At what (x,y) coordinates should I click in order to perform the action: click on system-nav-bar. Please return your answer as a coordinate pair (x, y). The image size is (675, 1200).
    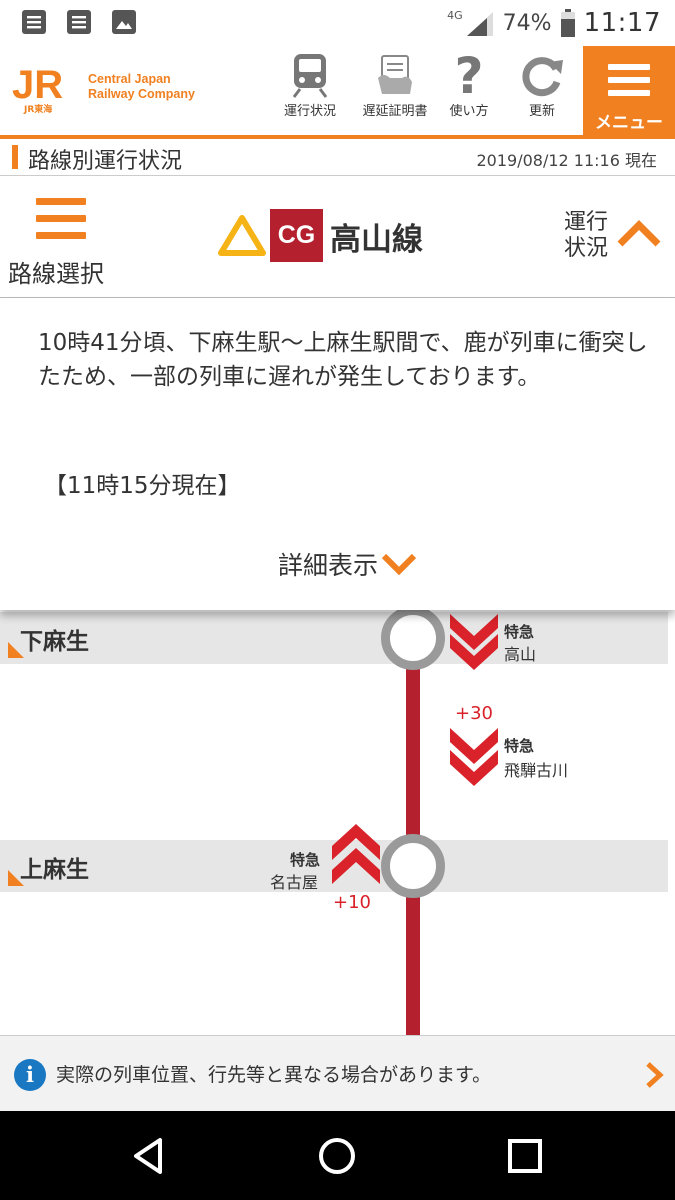
    Looking at the image, I should click on (337, 1155).